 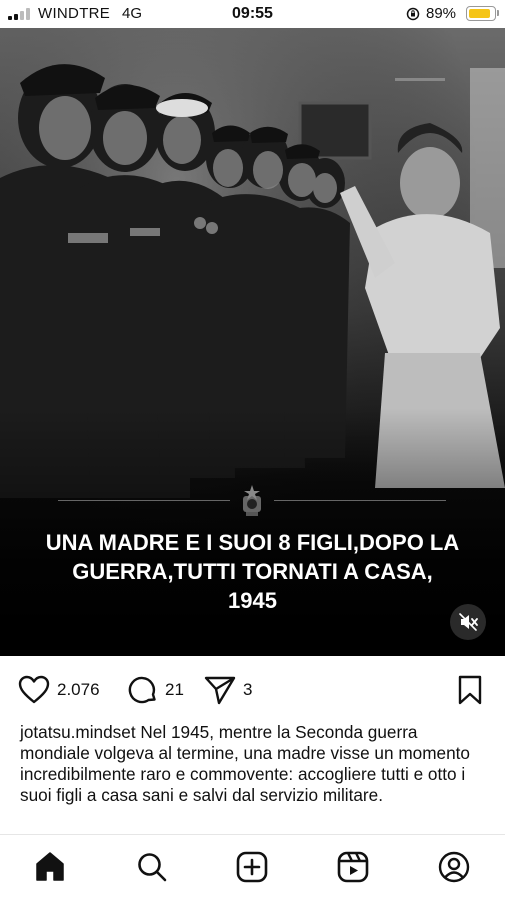 I want to click on mute-button, so click(x=468, y=622).